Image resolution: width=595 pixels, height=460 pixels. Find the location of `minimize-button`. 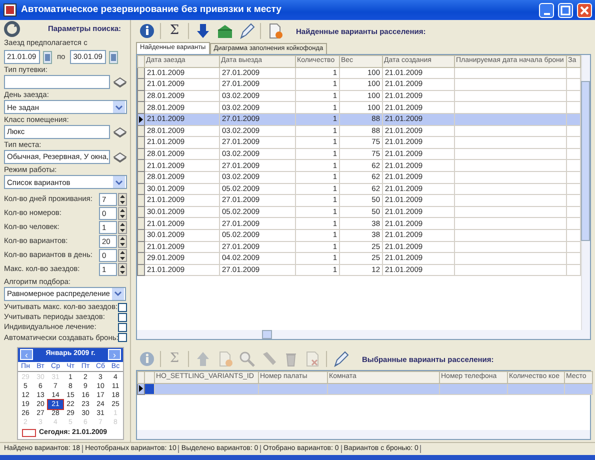

minimize-button is located at coordinates (546, 10).